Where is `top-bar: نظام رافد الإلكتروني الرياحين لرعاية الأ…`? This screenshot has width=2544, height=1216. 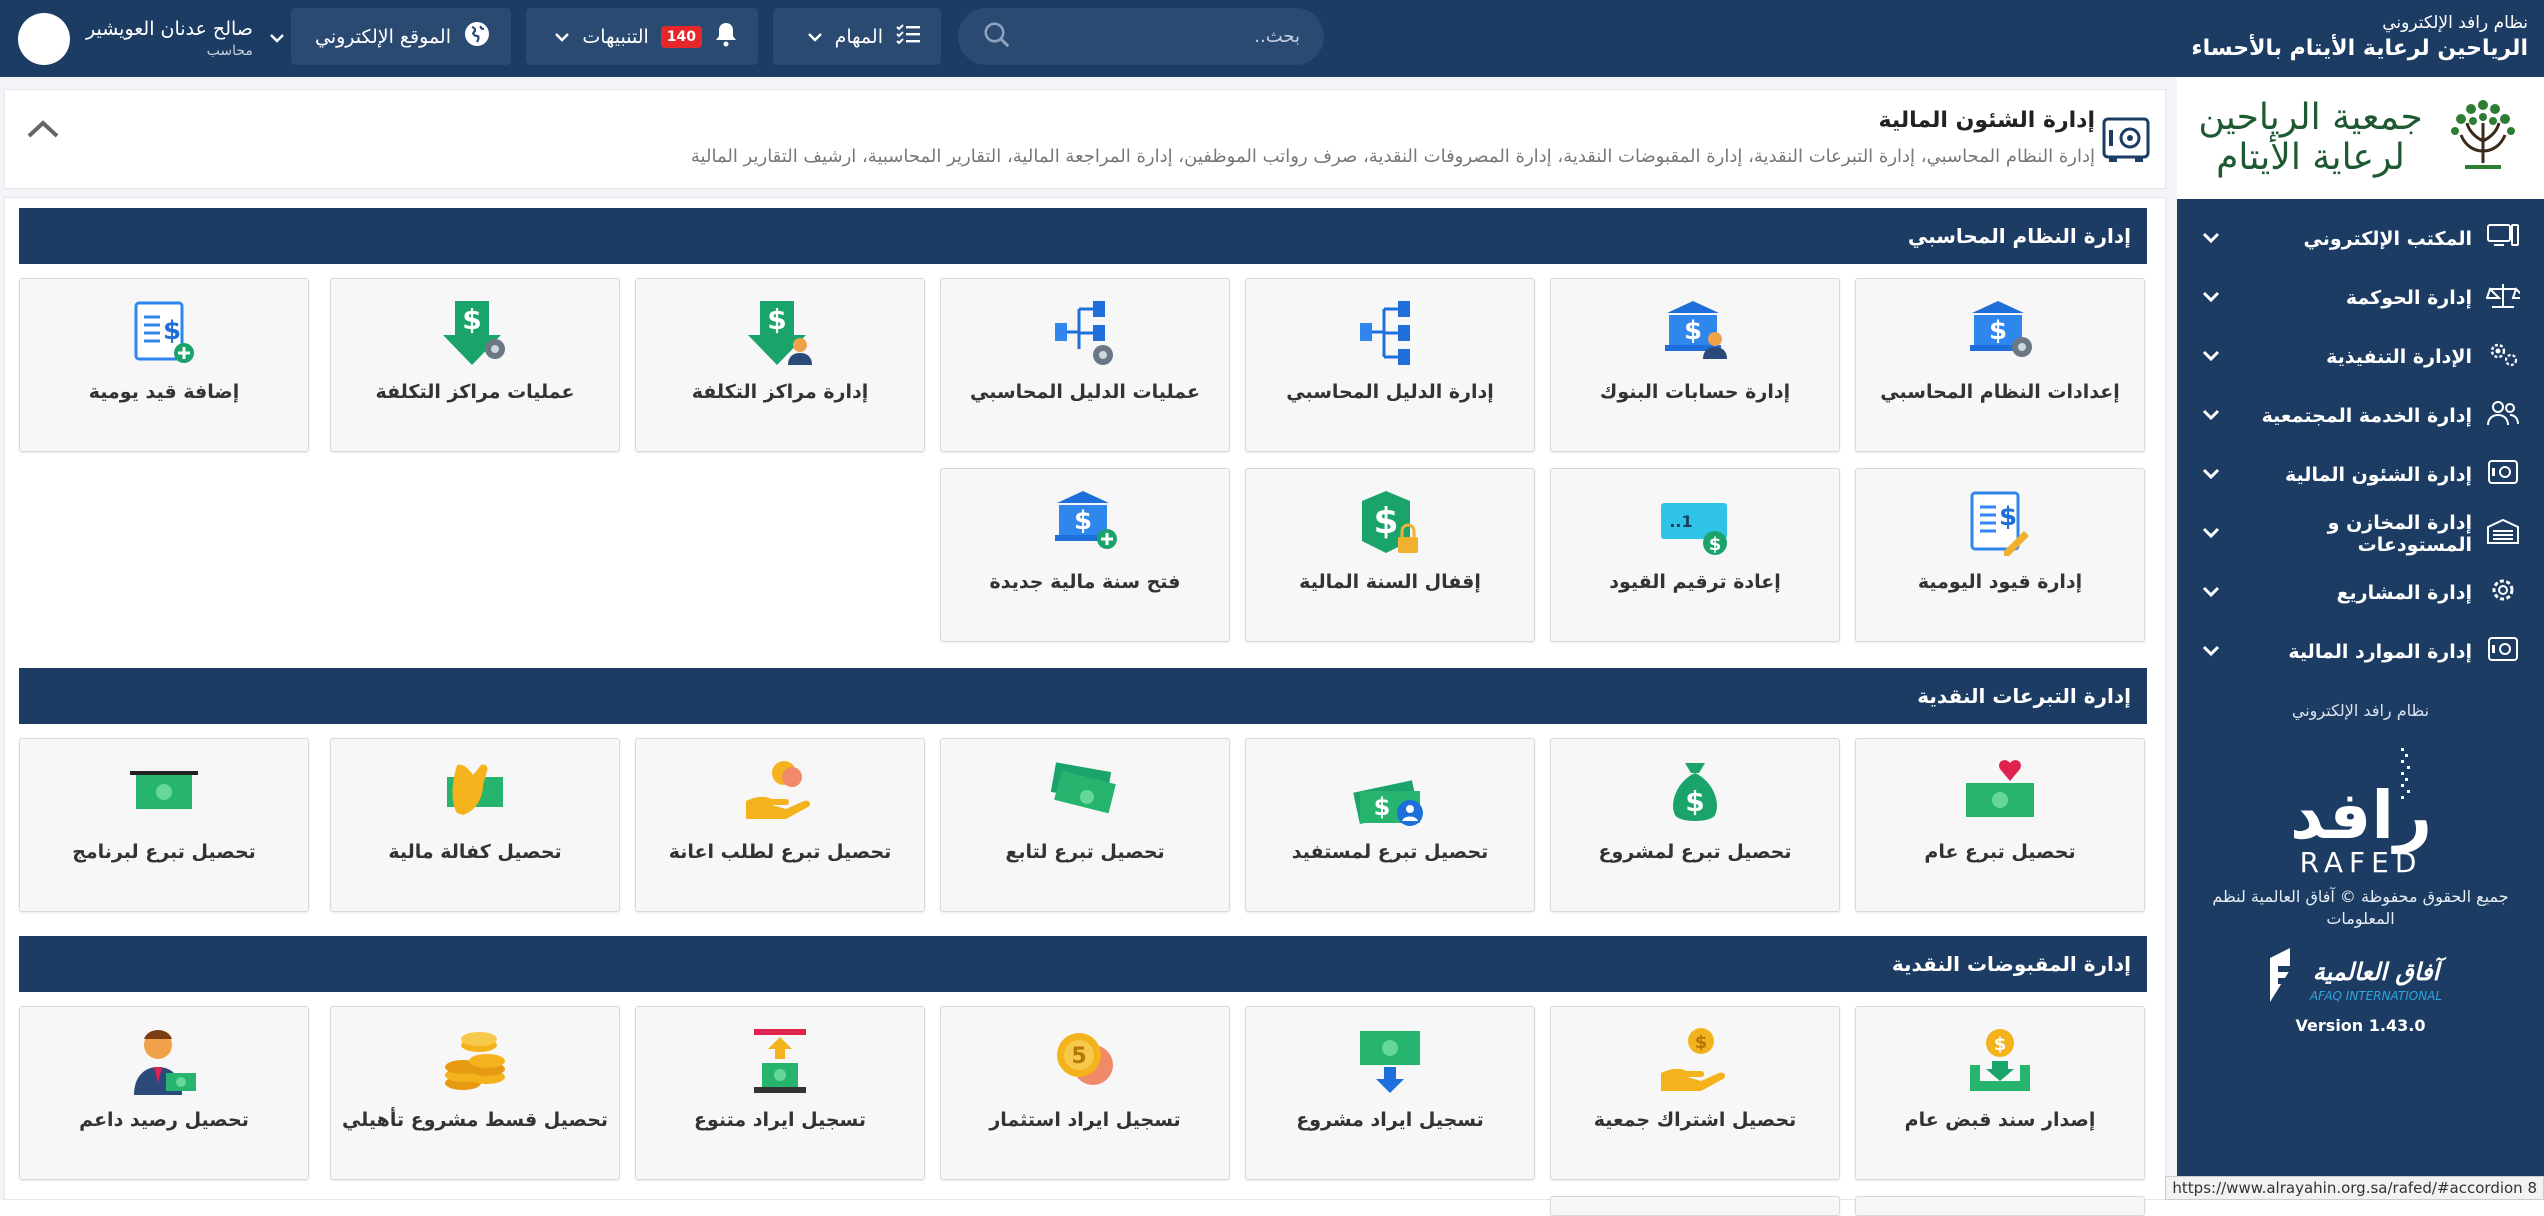
top-bar: نظام رافد الإلكتروني الرياحين لرعاية الأ… is located at coordinates (1272, 38).